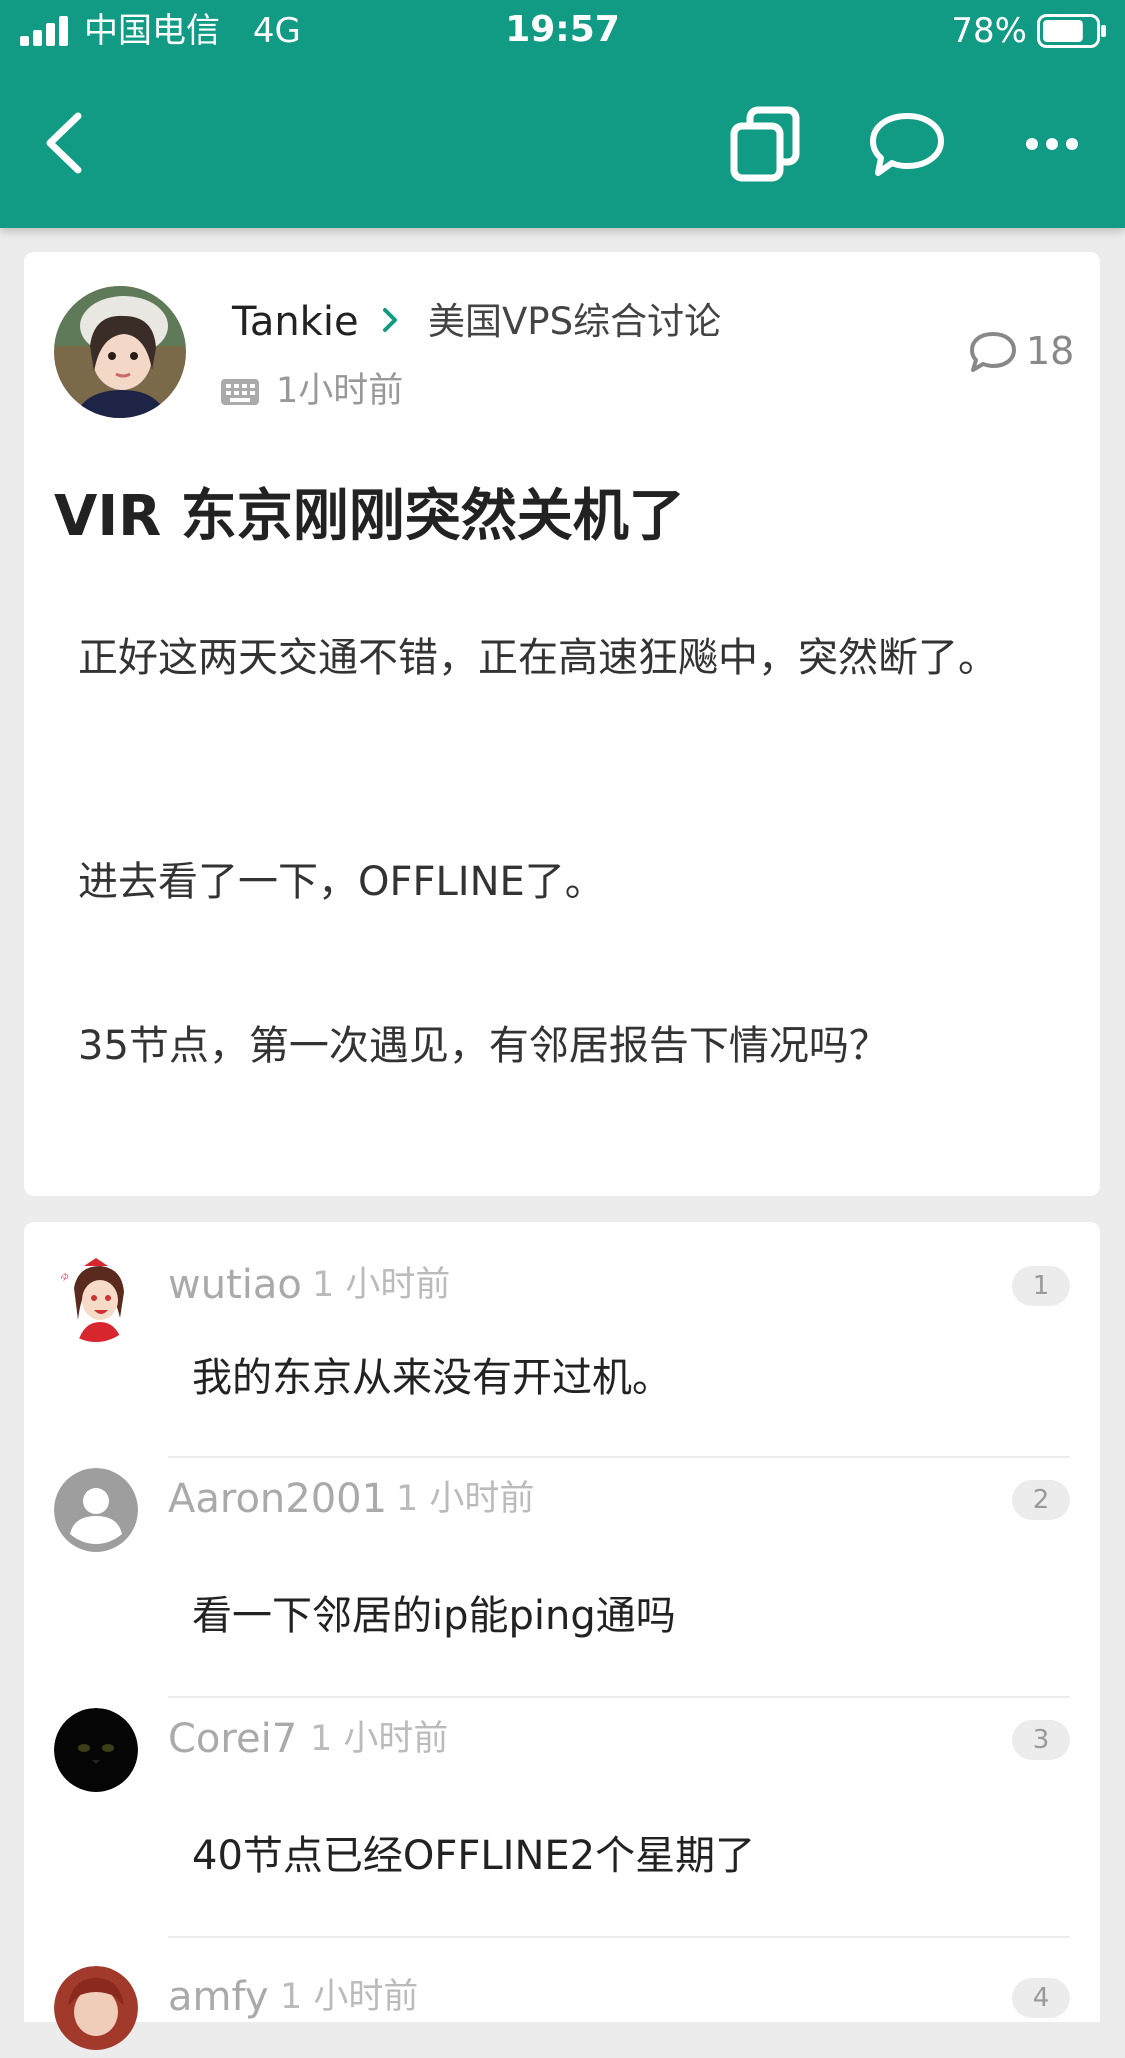  Describe the element at coordinates (474, 1856) in the screenshot. I see `comment-text: 40节点已经OFFLINE2个星期了` at that location.